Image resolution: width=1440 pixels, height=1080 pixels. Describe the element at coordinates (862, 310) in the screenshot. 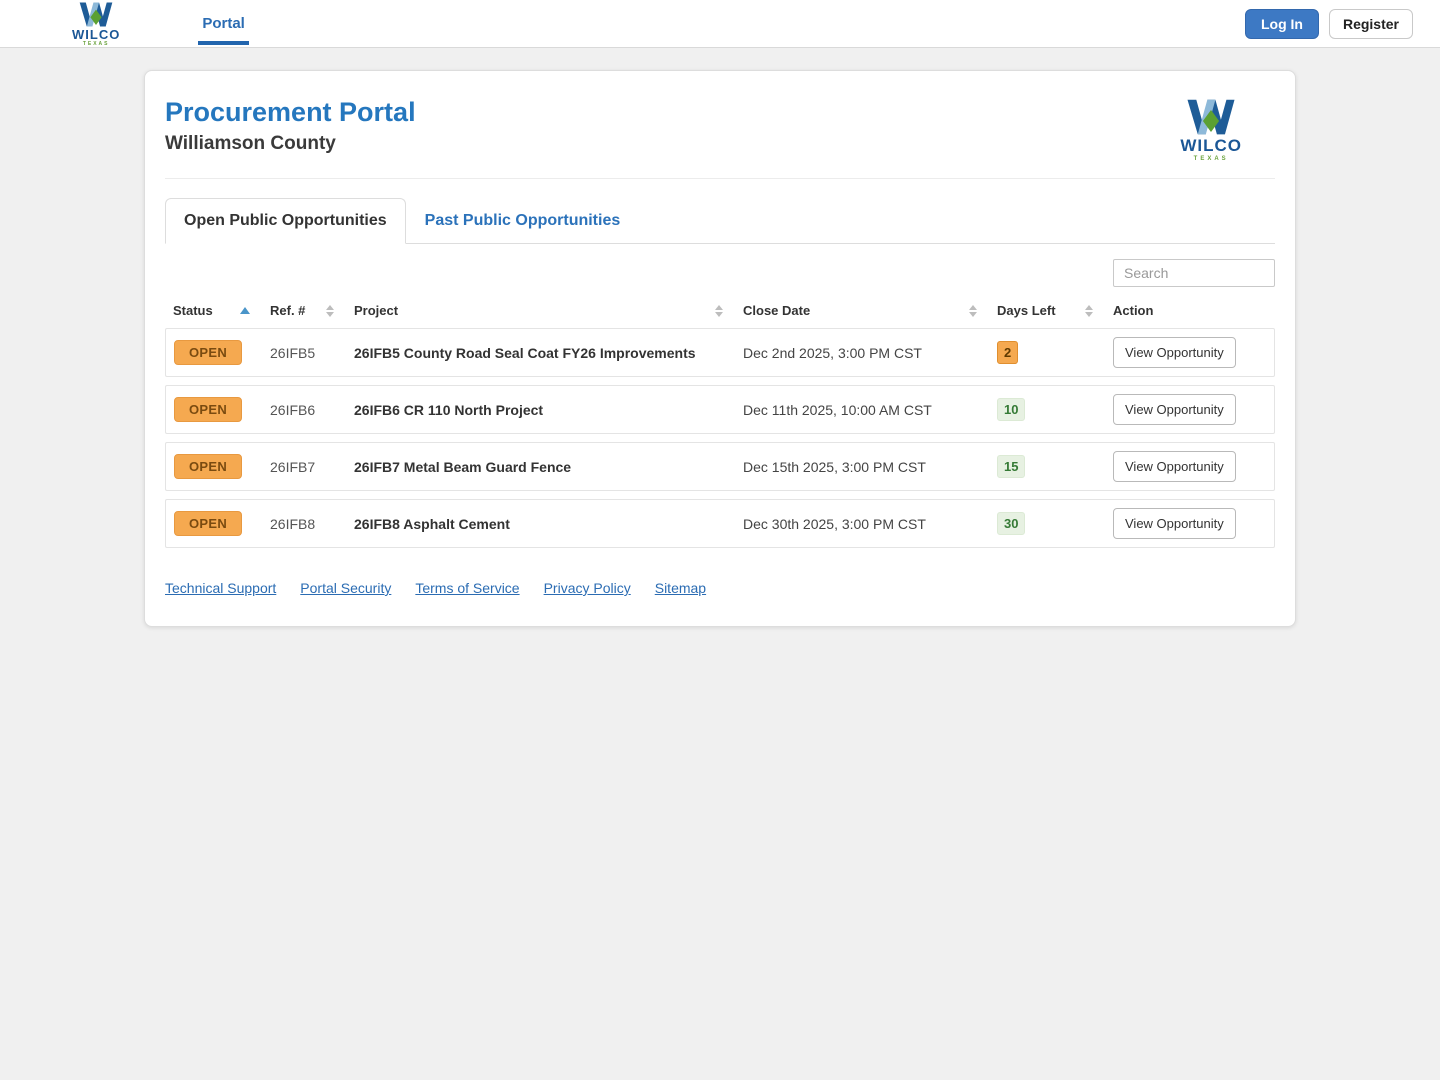

I see `column-header-close-date: Close Date` at that location.